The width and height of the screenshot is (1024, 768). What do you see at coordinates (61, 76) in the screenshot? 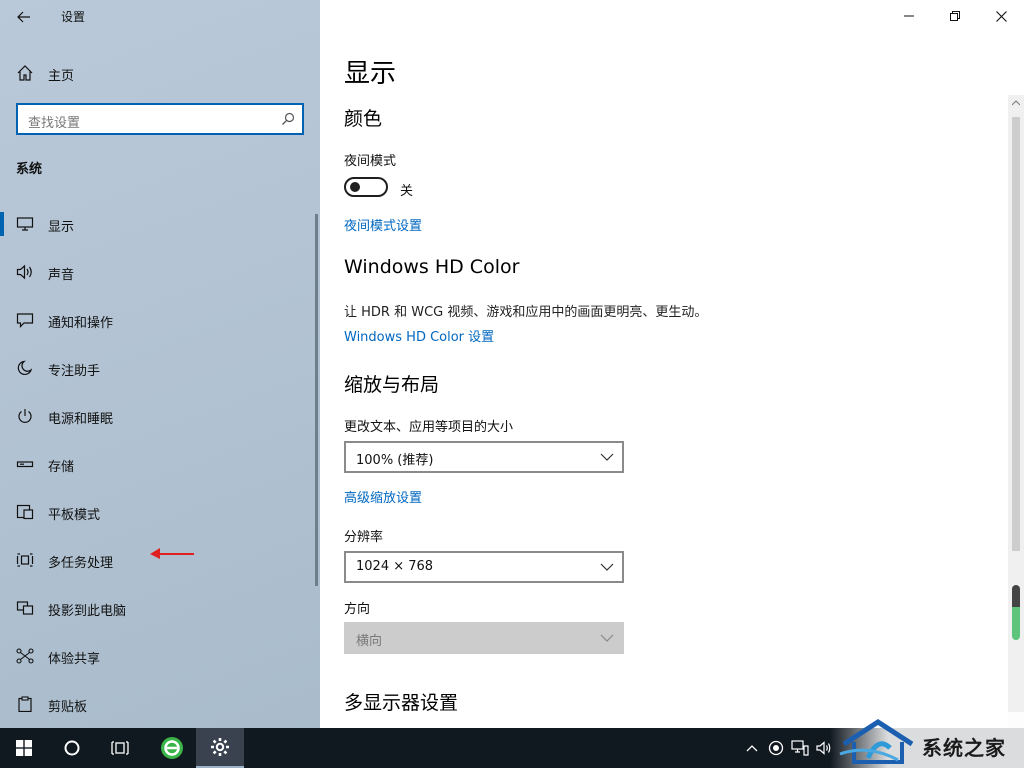
I see `home-label: 主页` at bounding box center [61, 76].